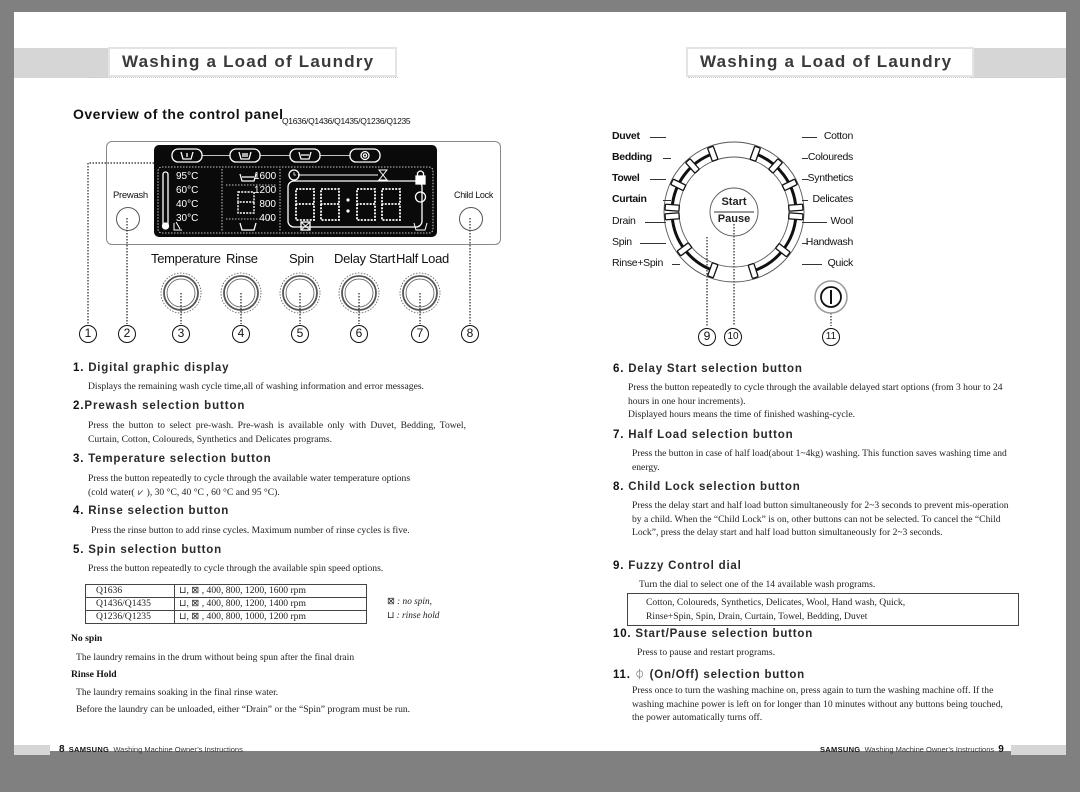 The height and width of the screenshot is (792, 1080). I want to click on pause-label: Pause, so click(734, 219).